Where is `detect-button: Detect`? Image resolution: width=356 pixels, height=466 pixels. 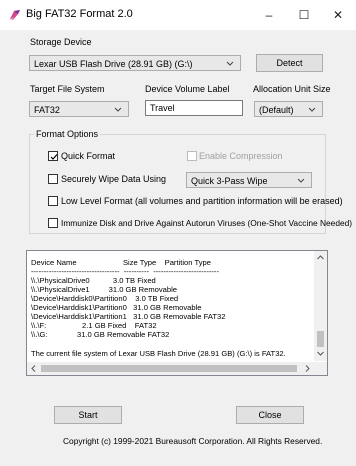
detect-button: Detect is located at coordinates (289, 63).